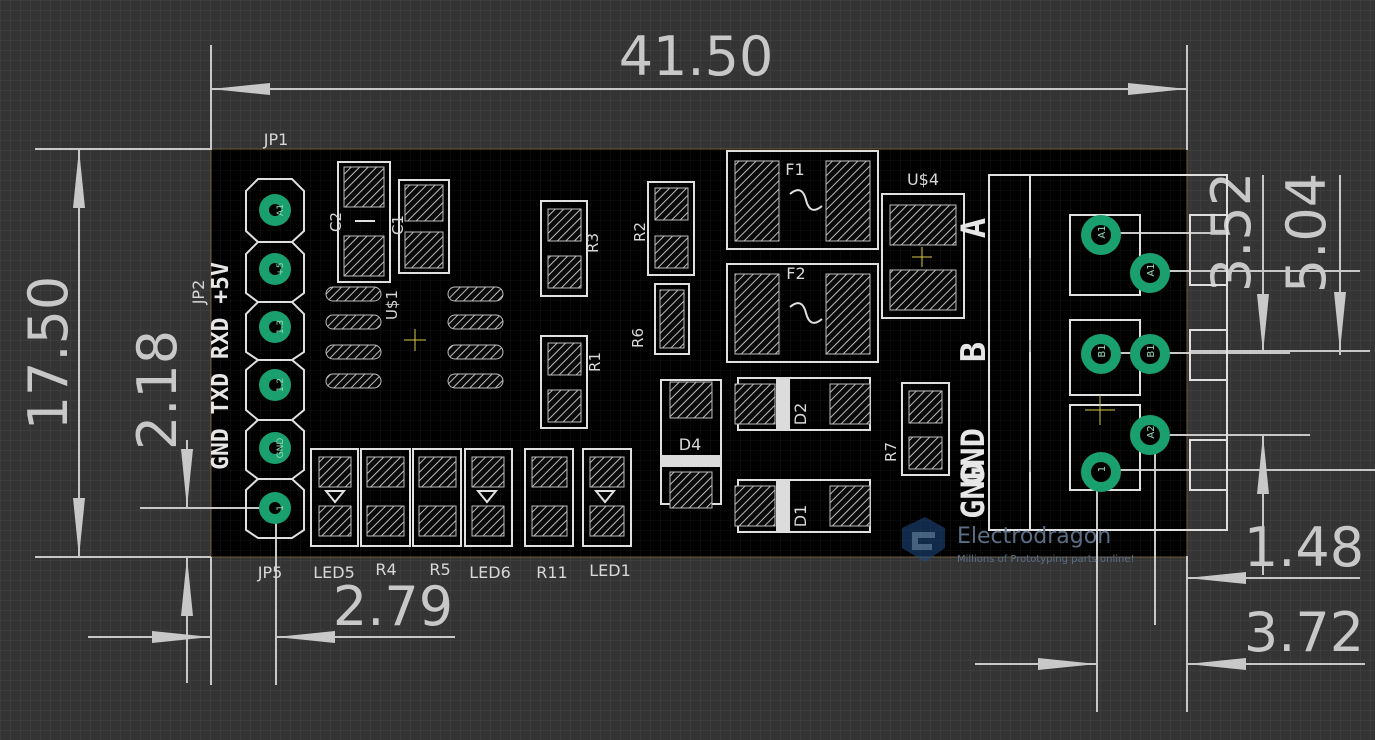 The width and height of the screenshot is (1375, 740). I want to click on dimension-term-a: 3.52, so click(1231, 232).